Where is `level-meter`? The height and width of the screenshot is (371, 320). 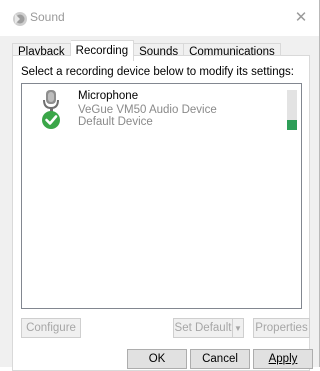
level-meter is located at coordinates (292, 110).